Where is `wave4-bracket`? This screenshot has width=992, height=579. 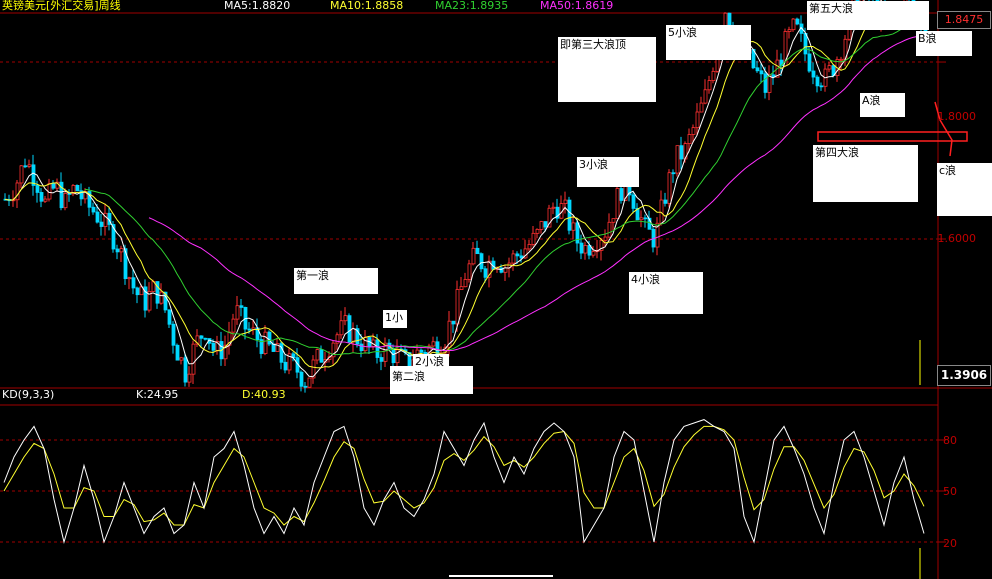
wave4-bracket is located at coordinates (892, 136).